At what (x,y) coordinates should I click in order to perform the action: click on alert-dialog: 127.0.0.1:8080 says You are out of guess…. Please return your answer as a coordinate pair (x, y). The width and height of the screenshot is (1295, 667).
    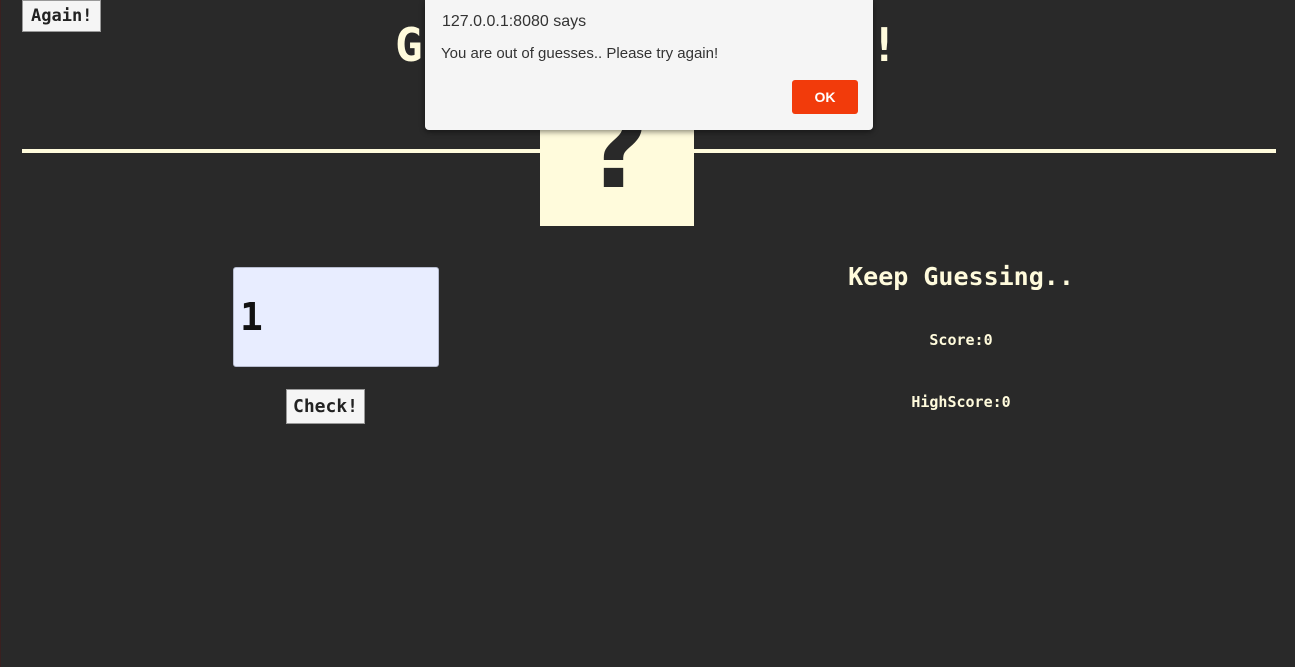
    Looking at the image, I should click on (649, 65).